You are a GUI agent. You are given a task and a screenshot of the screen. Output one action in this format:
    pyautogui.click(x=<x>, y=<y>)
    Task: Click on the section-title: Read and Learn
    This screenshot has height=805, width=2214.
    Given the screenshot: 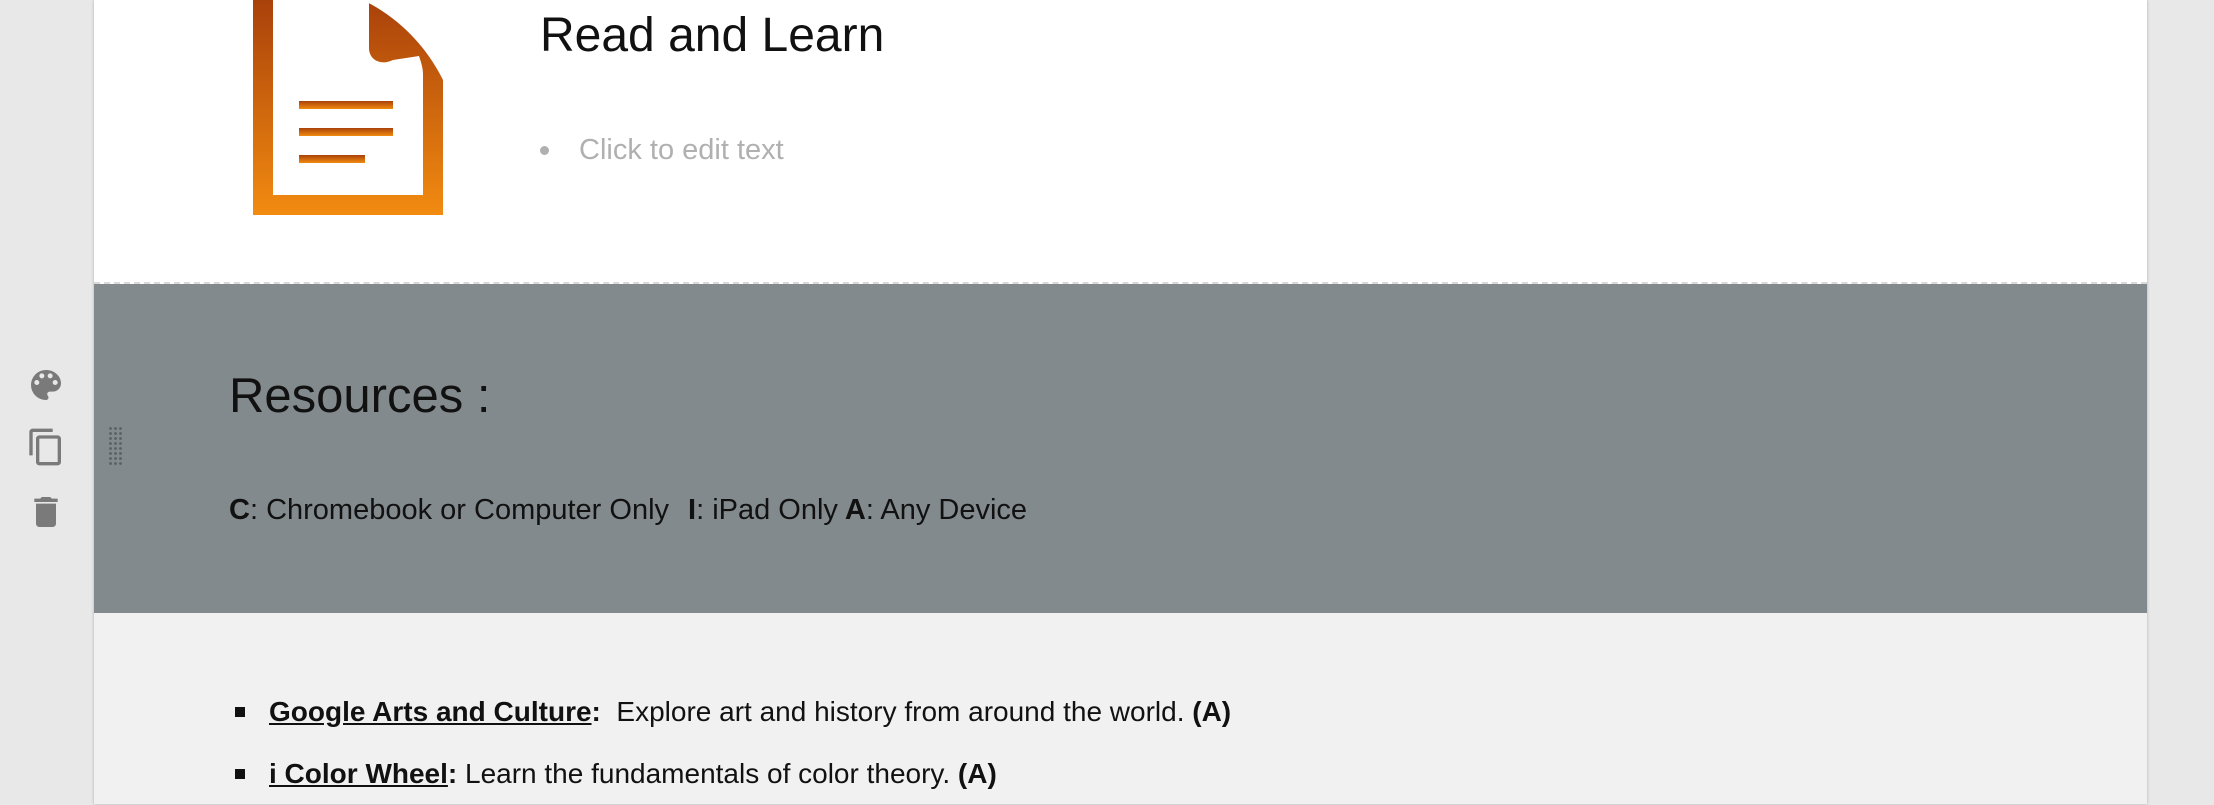 What is the action you would take?
    pyautogui.click(x=712, y=35)
    